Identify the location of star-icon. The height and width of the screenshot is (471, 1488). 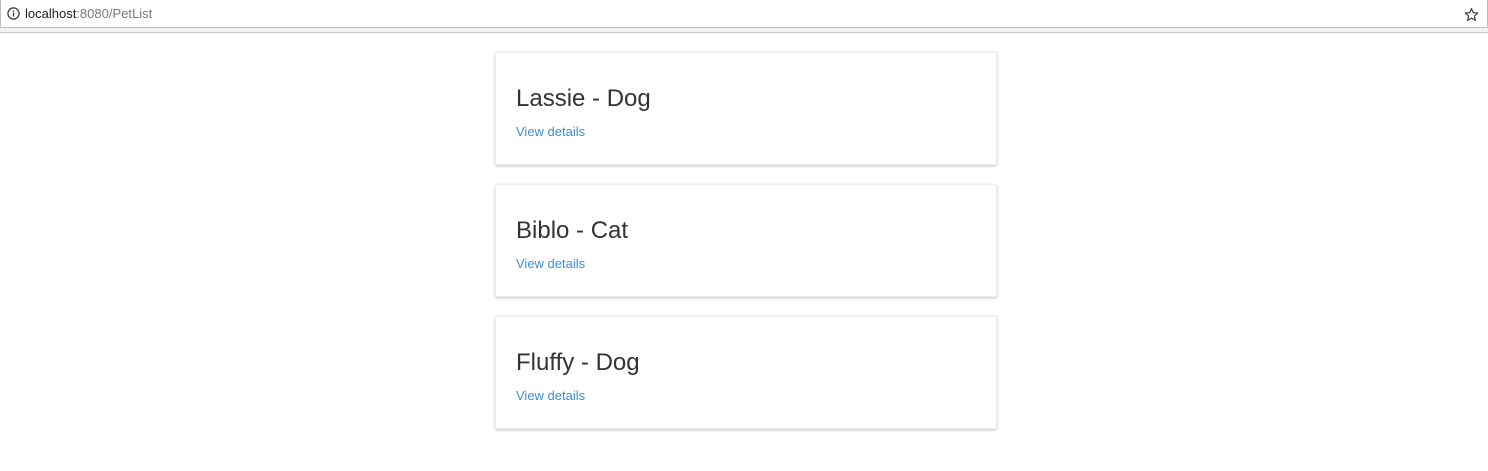
(1471, 14).